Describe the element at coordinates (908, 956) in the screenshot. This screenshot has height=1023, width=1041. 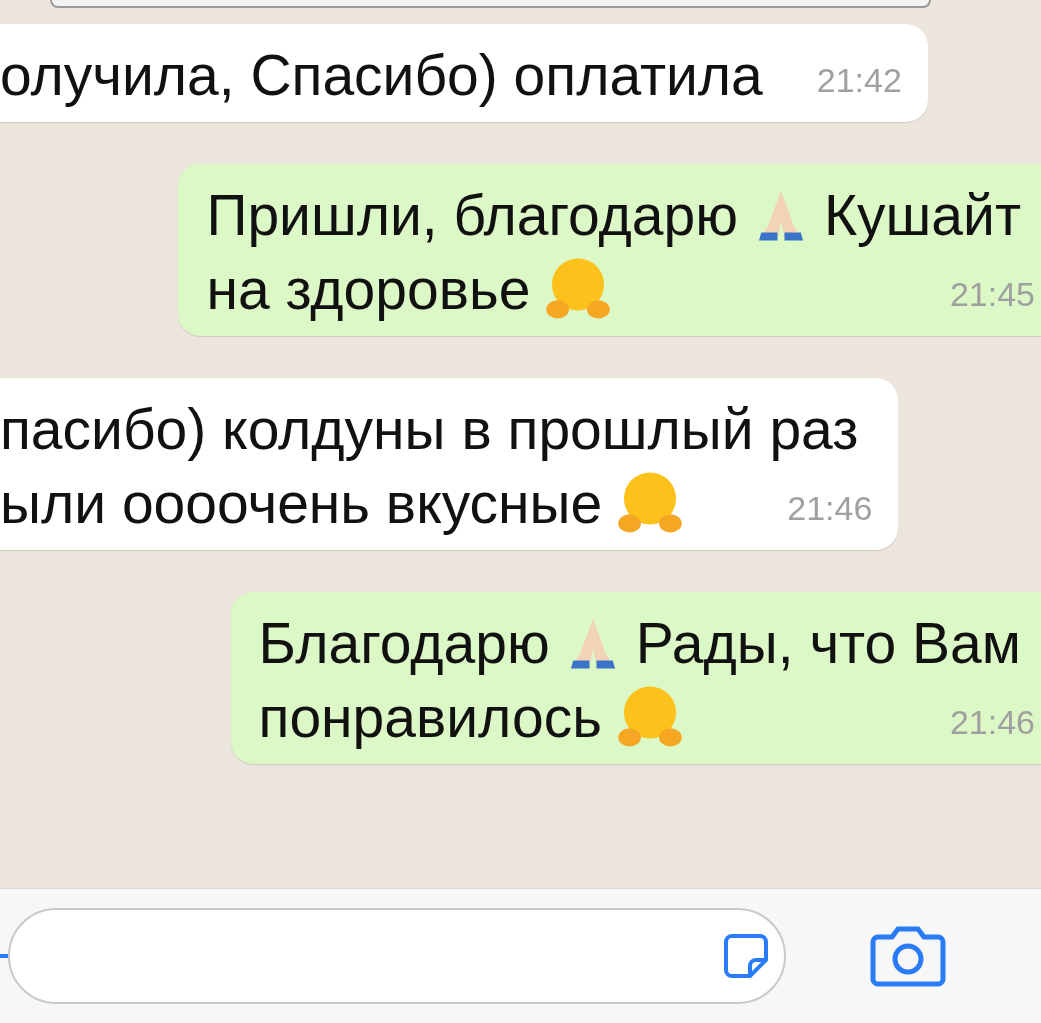
I see `camera-icon` at that location.